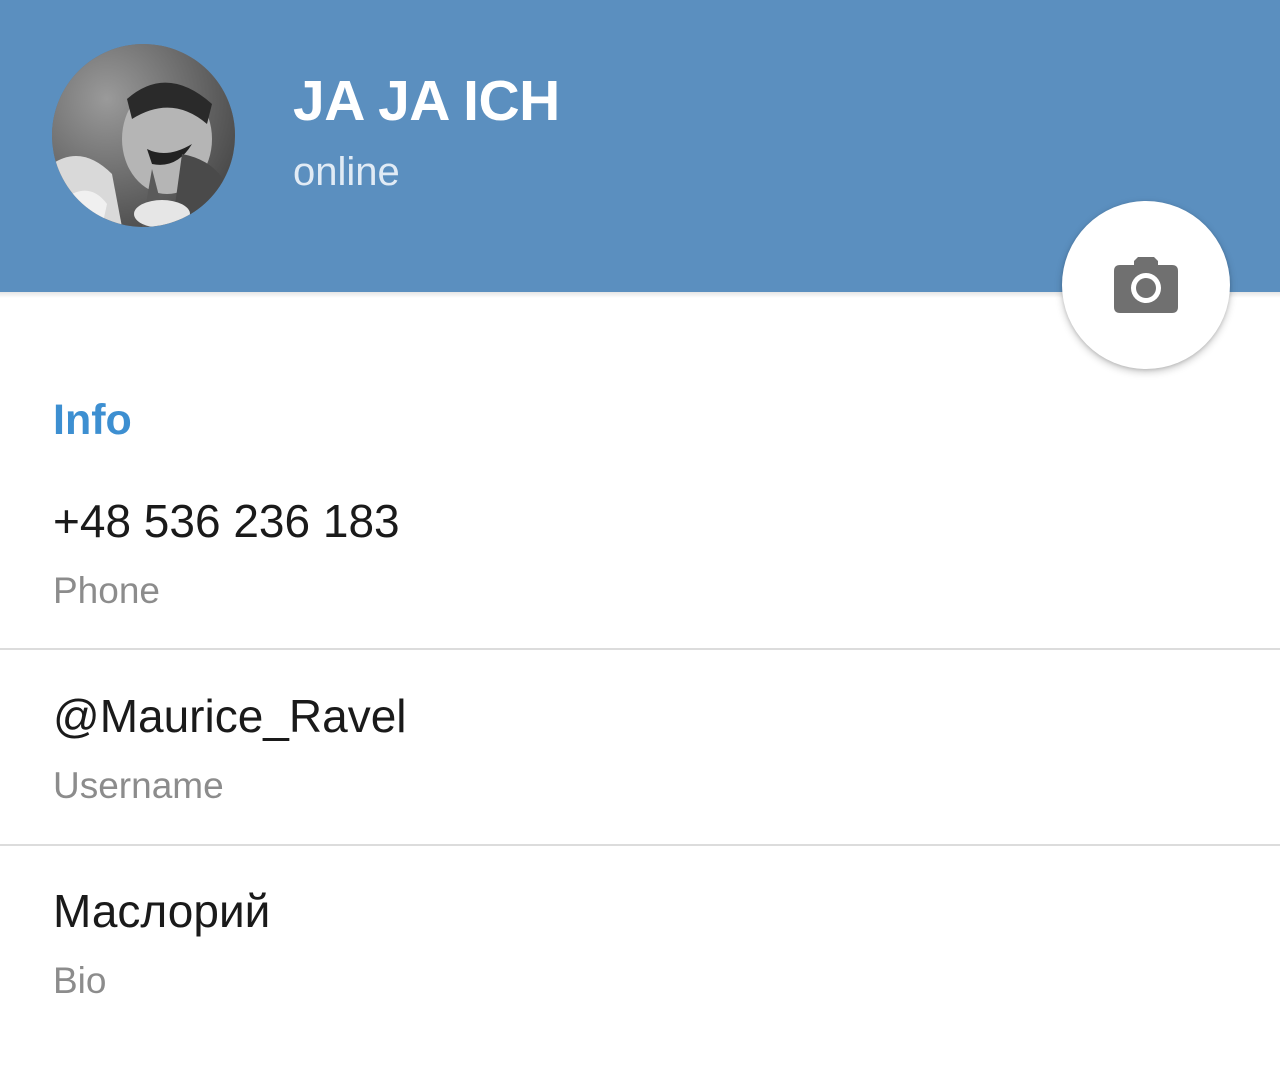 This screenshot has height=1079, width=1280. I want to click on profile-name: JA JA ICH, so click(426, 101).